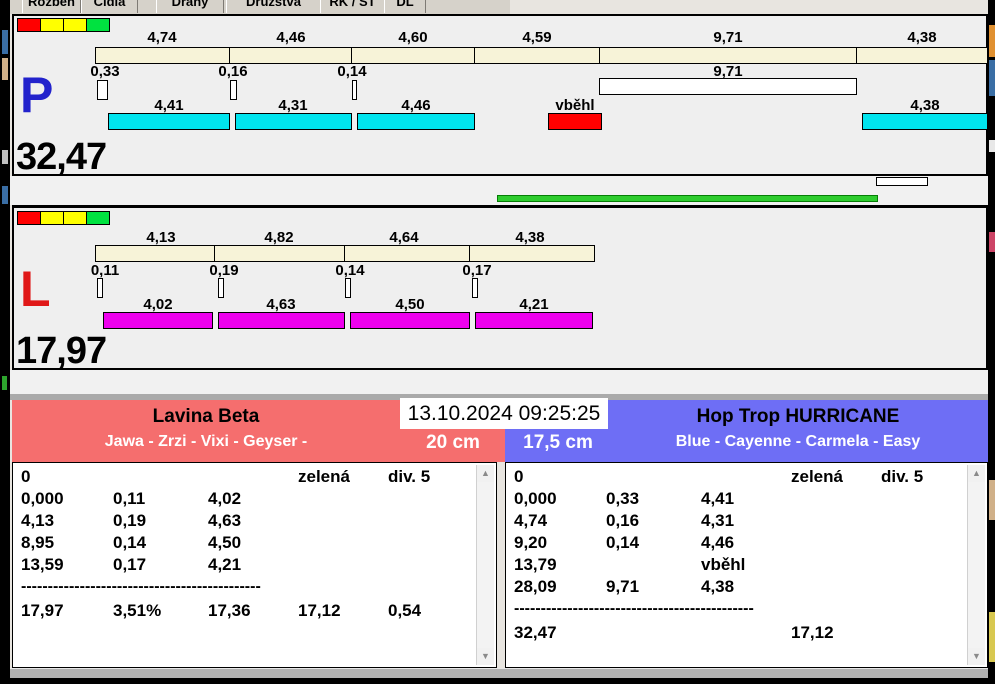 The height and width of the screenshot is (684, 995). Describe the element at coordinates (623, 520) in the screenshot. I see `table-cell: 0,16` at that location.